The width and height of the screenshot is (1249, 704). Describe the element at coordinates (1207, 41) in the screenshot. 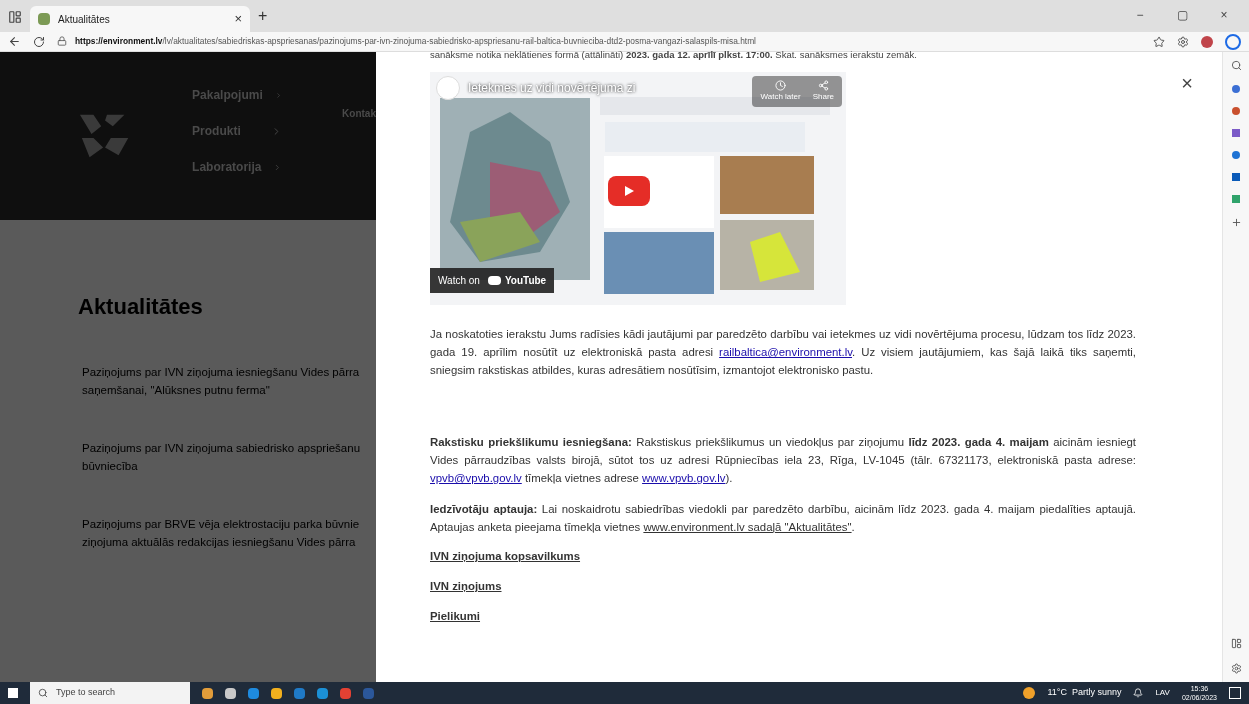

I see `profile-avatar-icon` at that location.